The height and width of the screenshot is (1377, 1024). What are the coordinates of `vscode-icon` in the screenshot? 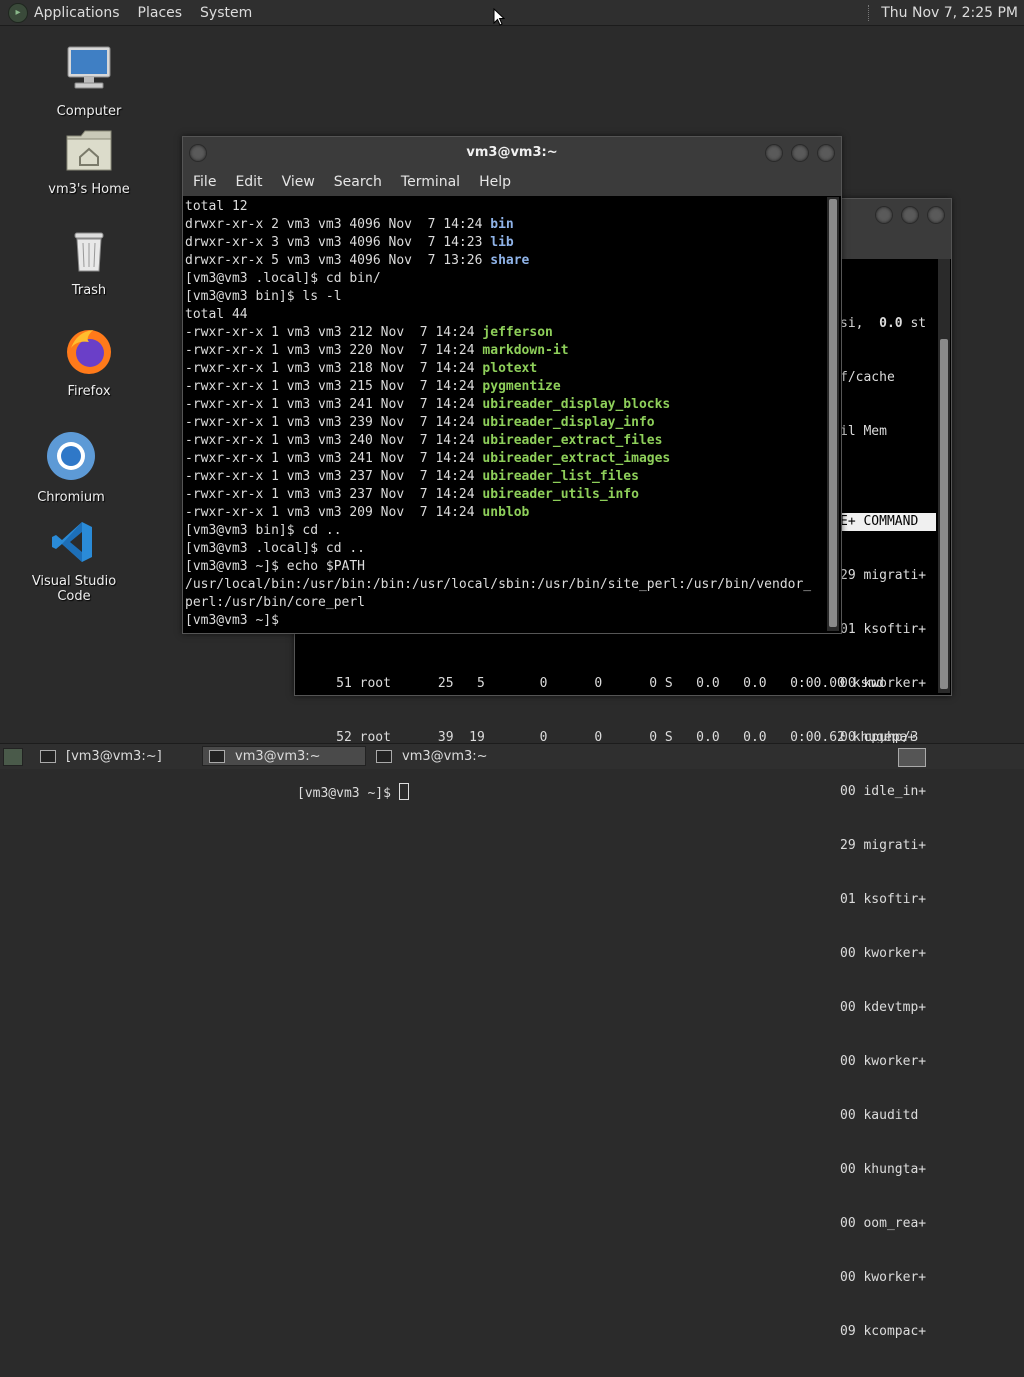 It's located at (72, 542).